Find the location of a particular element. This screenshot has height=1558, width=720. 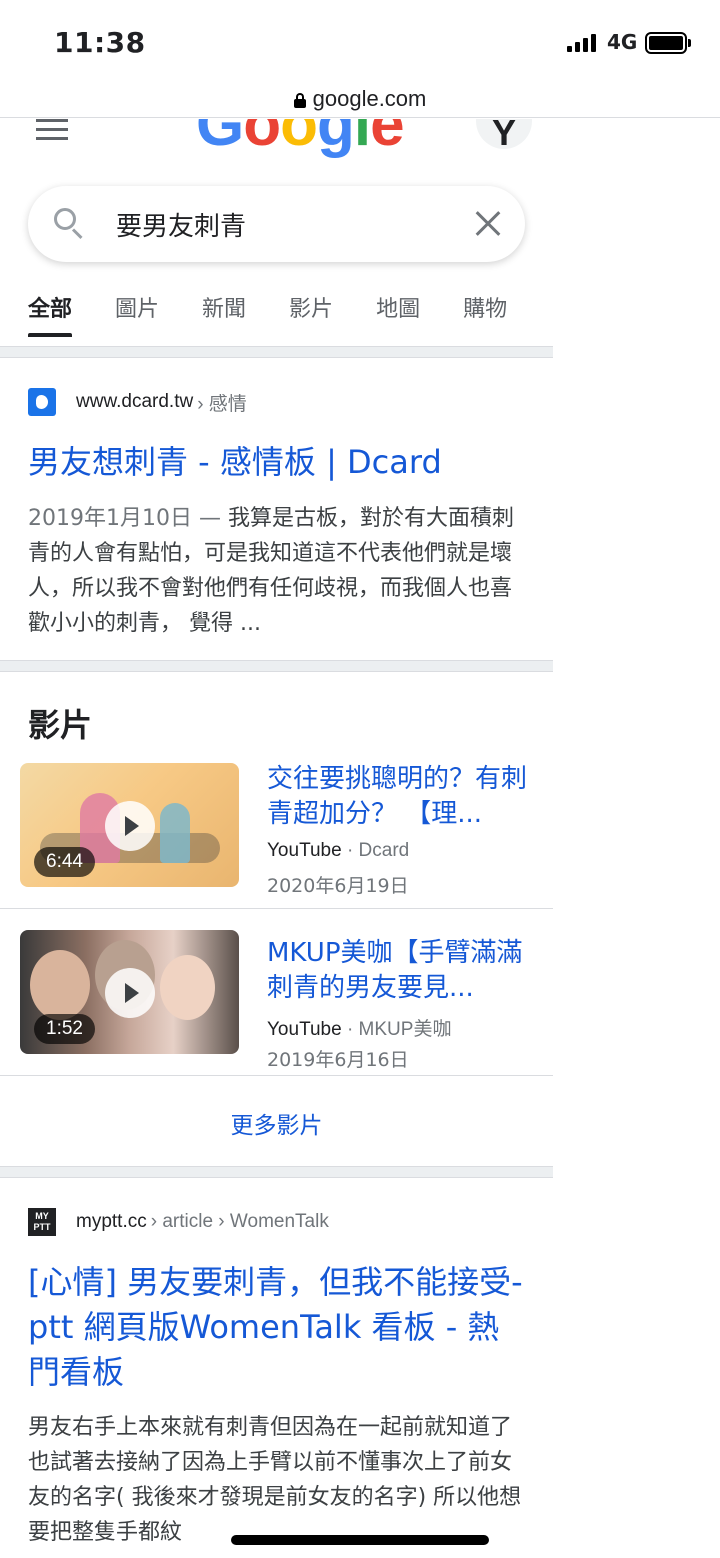

result-breadcrumb: › article › WomenTalk is located at coordinates (239, 1221).